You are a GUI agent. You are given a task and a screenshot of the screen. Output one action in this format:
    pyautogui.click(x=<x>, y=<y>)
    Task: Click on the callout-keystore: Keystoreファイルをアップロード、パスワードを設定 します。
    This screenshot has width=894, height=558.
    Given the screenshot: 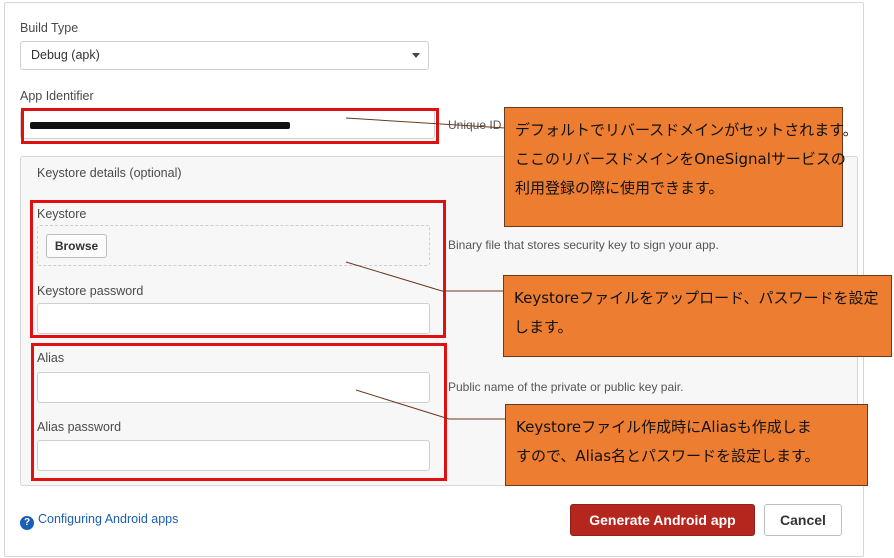 What is the action you would take?
    pyautogui.click(x=697, y=316)
    